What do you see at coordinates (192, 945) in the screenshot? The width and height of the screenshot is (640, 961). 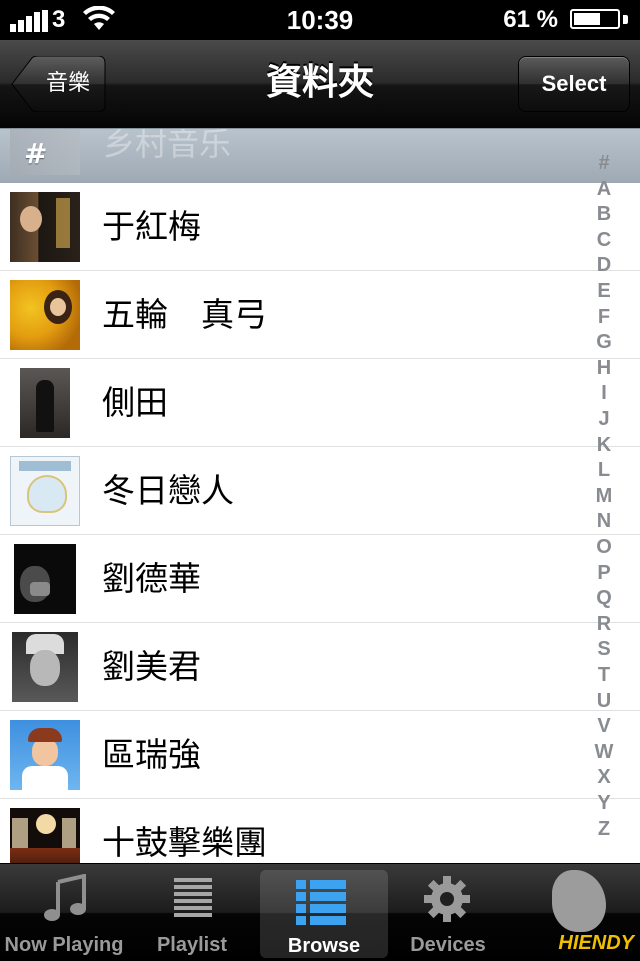 I see `tab-label: Playlist` at bounding box center [192, 945].